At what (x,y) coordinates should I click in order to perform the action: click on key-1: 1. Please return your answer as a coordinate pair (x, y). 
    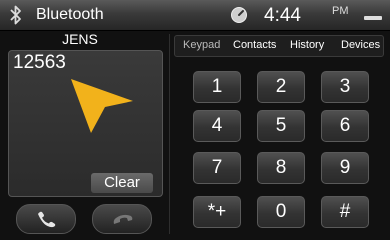
    Looking at the image, I should click on (217, 87).